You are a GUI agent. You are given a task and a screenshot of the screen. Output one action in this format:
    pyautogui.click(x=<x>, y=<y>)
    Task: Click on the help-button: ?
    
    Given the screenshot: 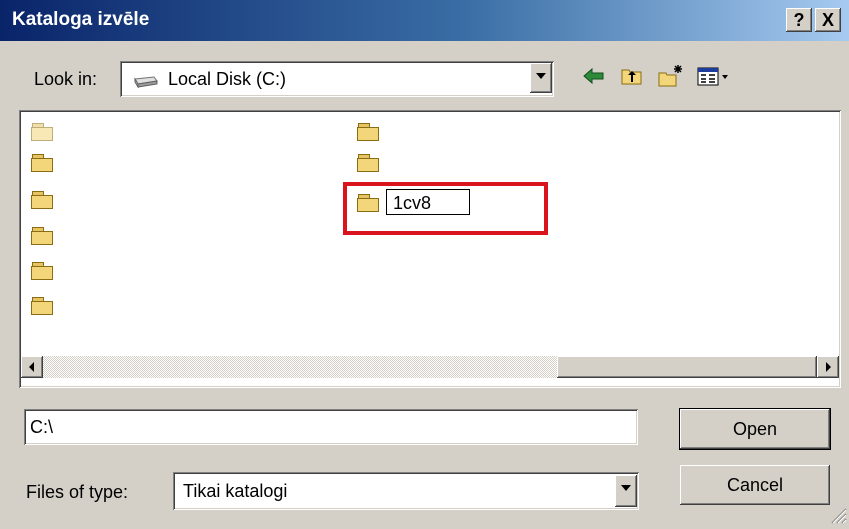 What is the action you would take?
    pyautogui.click(x=799, y=20)
    